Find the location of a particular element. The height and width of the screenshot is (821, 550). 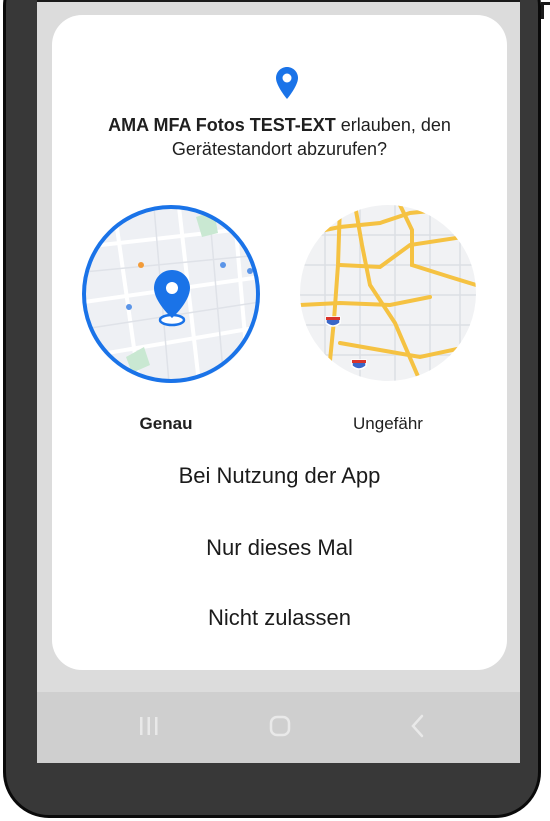

selected-ring is located at coordinates (171, 294).